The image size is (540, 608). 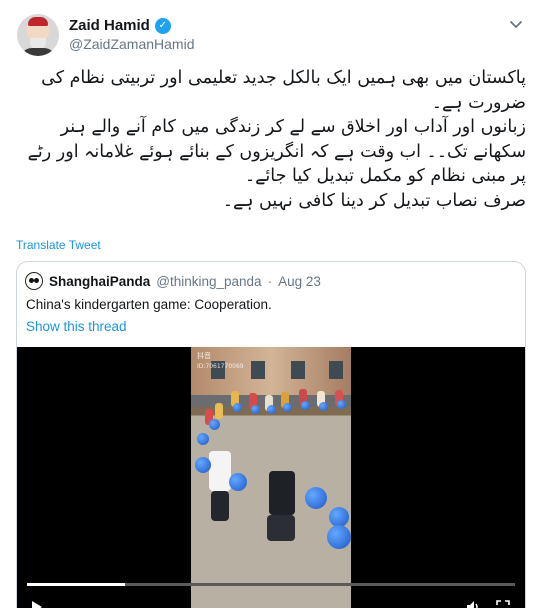 I want to click on video-controls, so click(x=271, y=601).